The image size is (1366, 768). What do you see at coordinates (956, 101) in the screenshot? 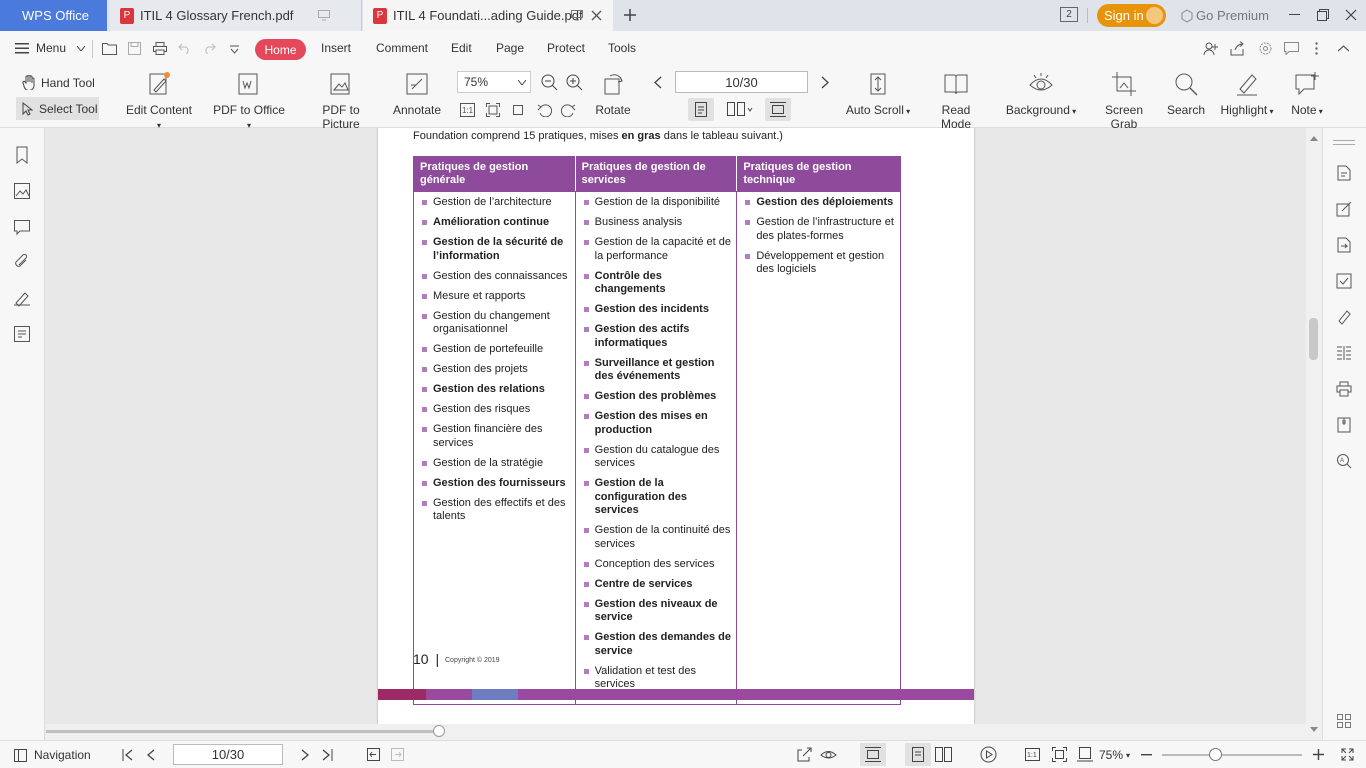
I see `read-mode-button: Read Mode` at bounding box center [956, 101].